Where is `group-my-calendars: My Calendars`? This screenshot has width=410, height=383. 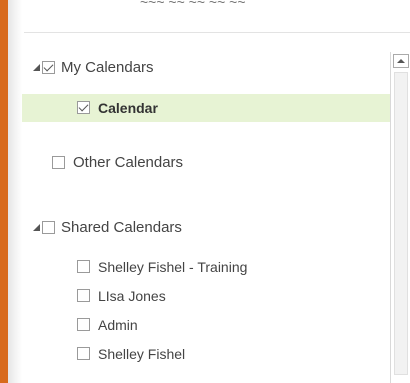
group-my-calendars: My Calendars is located at coordinates (206, 68).